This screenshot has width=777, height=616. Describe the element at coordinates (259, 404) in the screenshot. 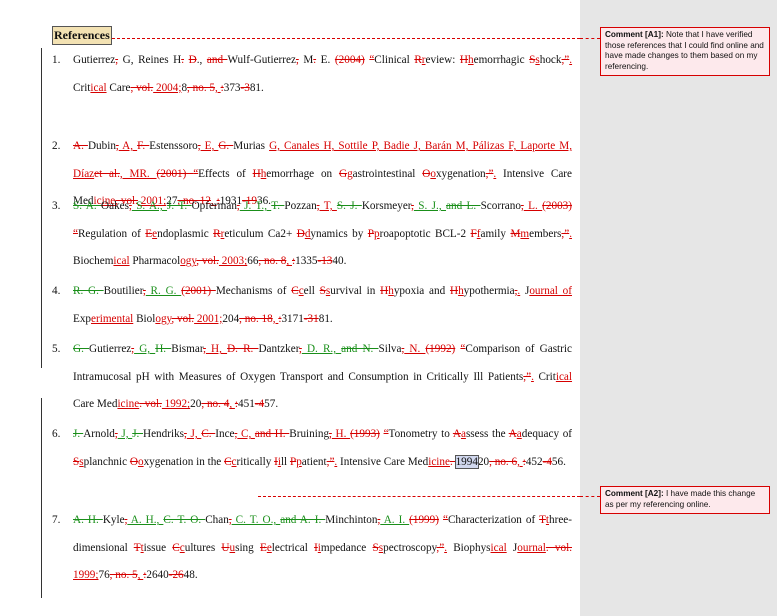

I see `deleted-run: -4` at that location.